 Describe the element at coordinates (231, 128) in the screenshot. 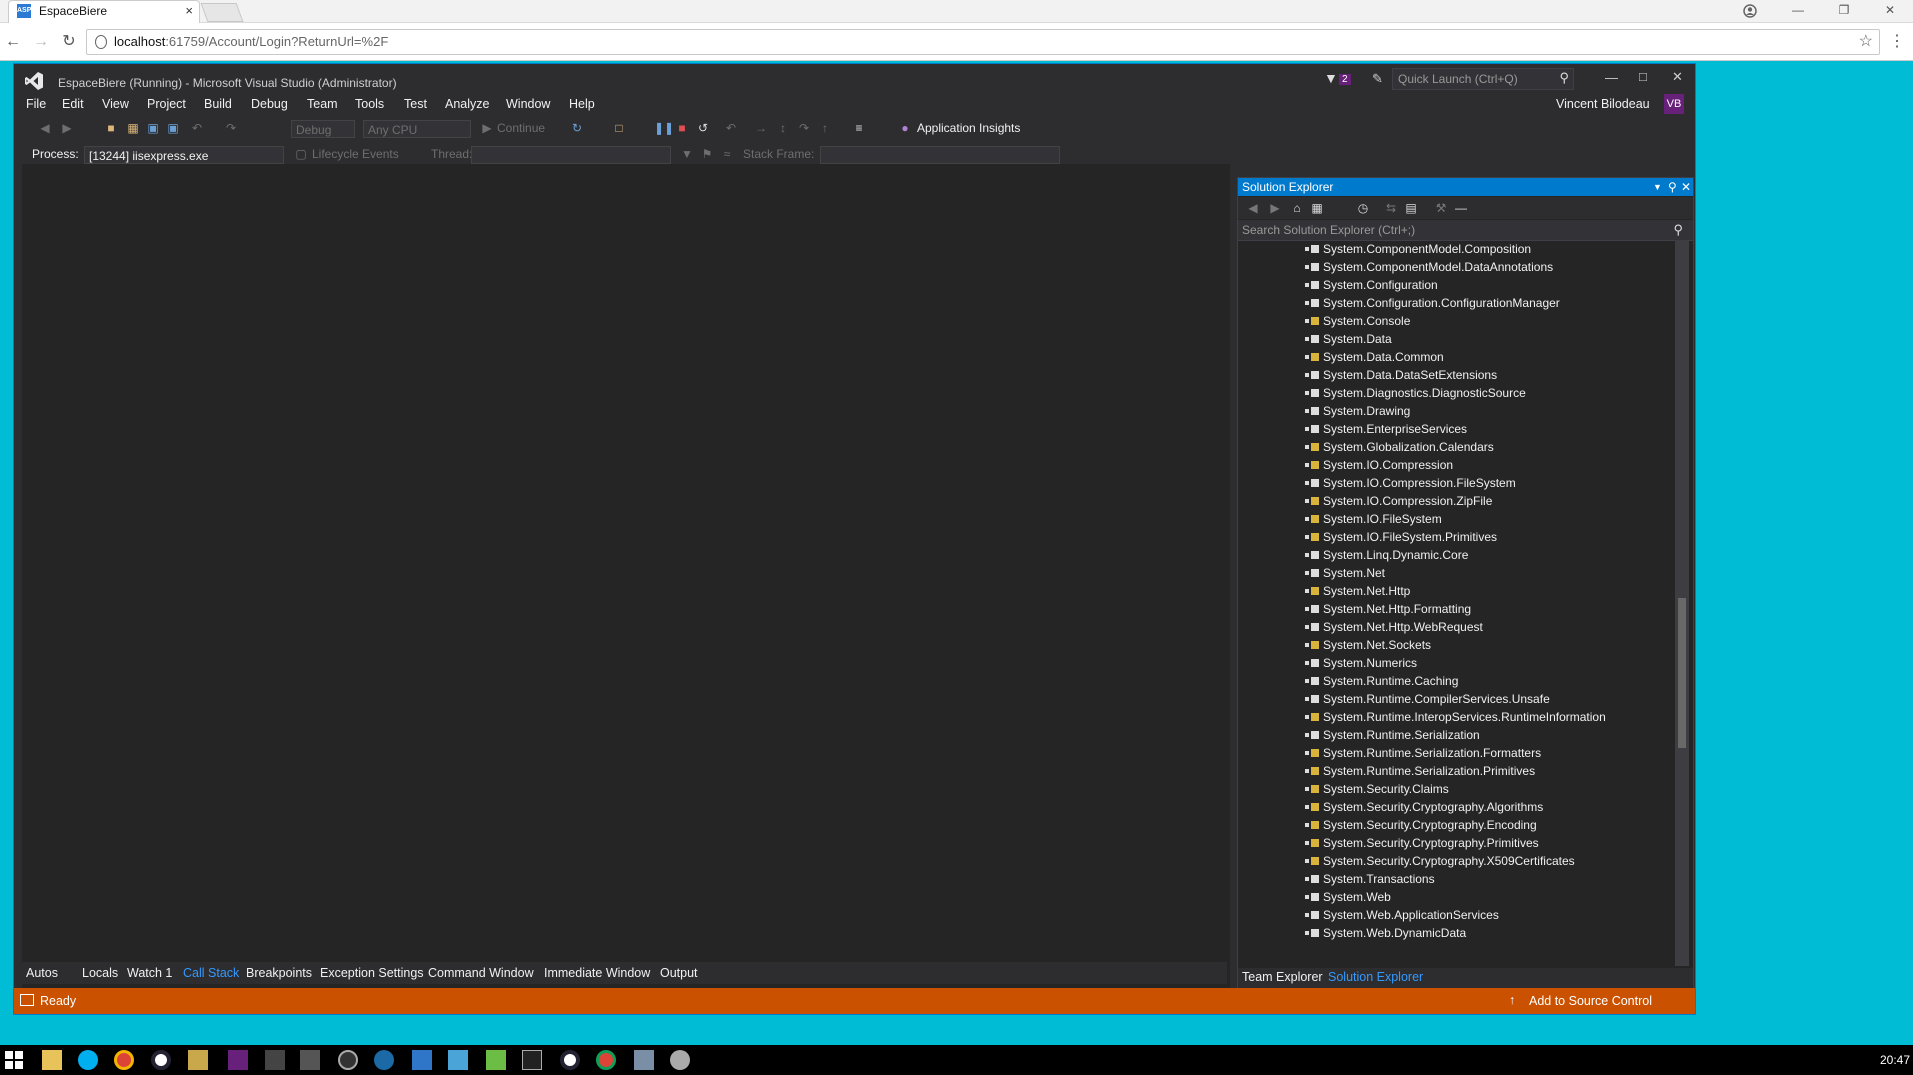

I see `redo-icon: ↷` at that location.